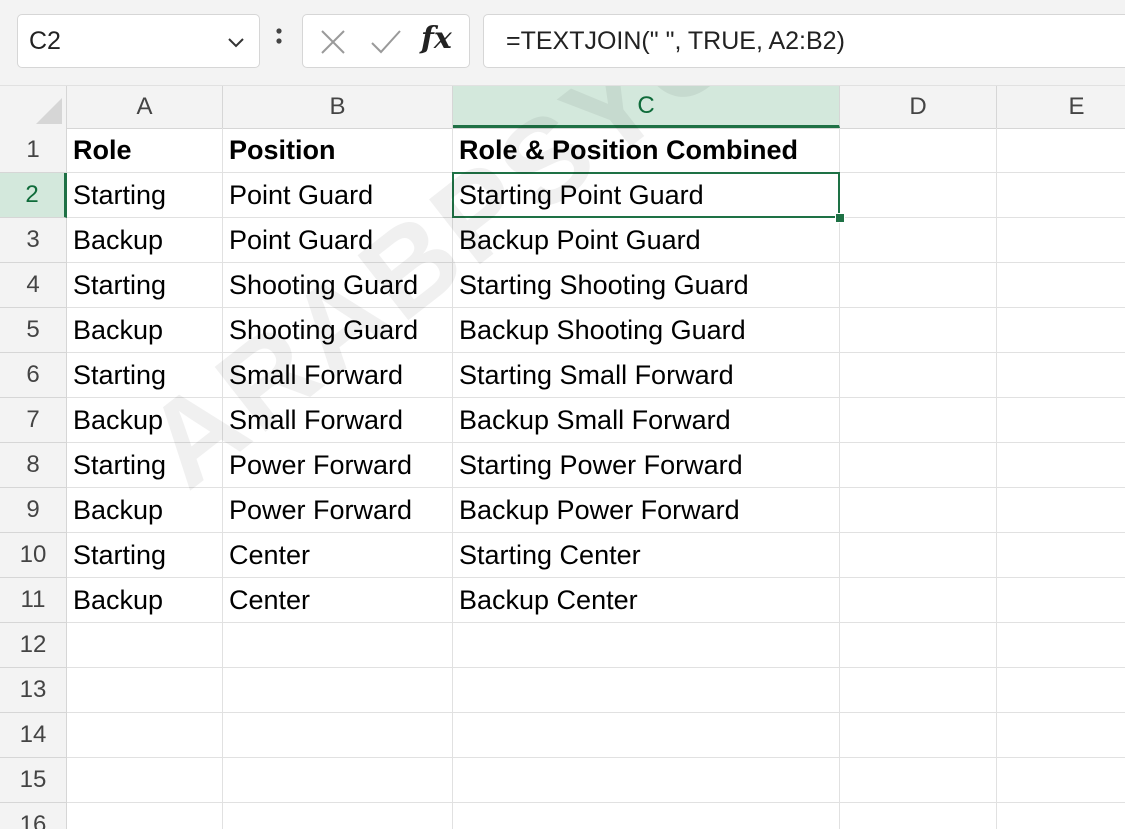  What do you see at coordinates (333, 42) in the screenshot?
I see `cancel-icon` at bounding box center [333, 42].